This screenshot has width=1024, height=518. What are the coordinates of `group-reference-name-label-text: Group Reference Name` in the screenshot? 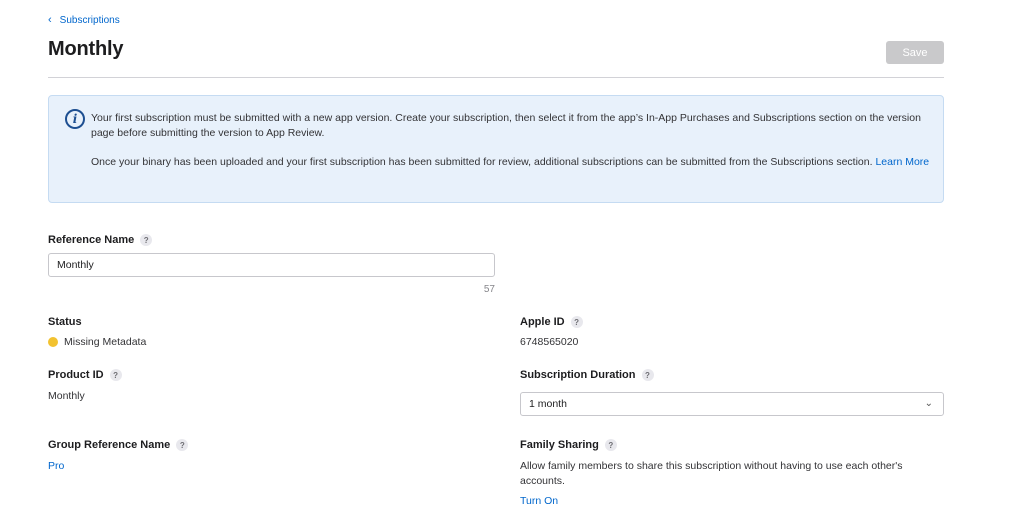 It's located at (109, 445).